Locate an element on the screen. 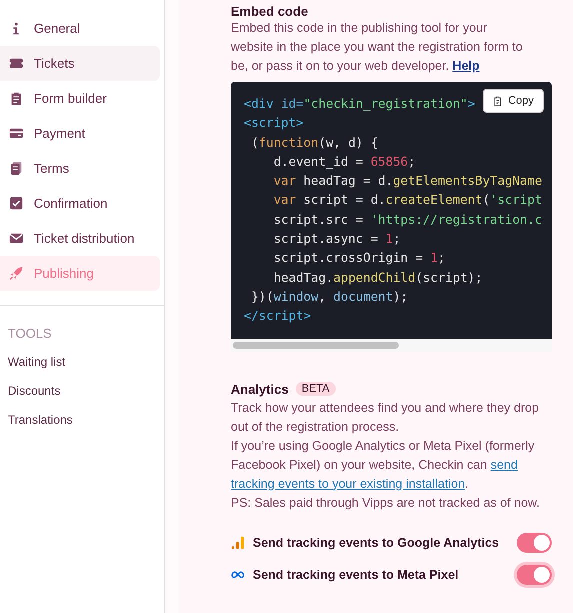 Image resolution: width=573 pixels, height=613 pixels. sidebar-item: Terms is located at coordinates (80, 168).